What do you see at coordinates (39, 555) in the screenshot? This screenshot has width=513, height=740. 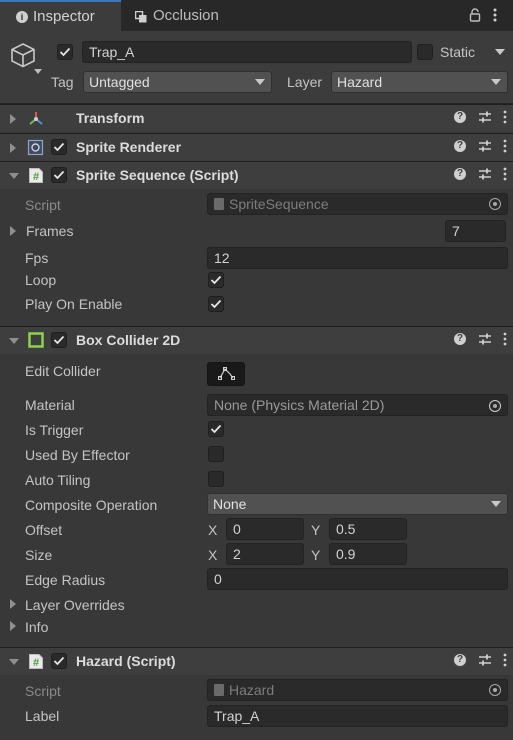 I see `size-label: Size` at bounding box center [39, 555].